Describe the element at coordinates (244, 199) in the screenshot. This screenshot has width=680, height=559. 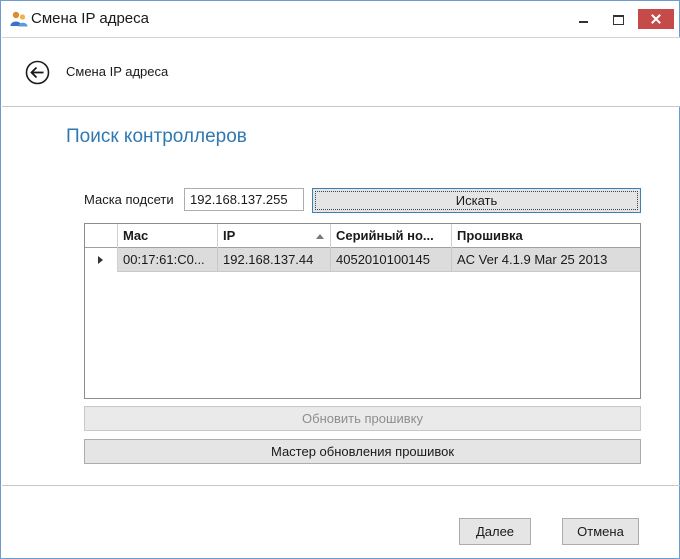
I see `subnet-mask-input` at that location.